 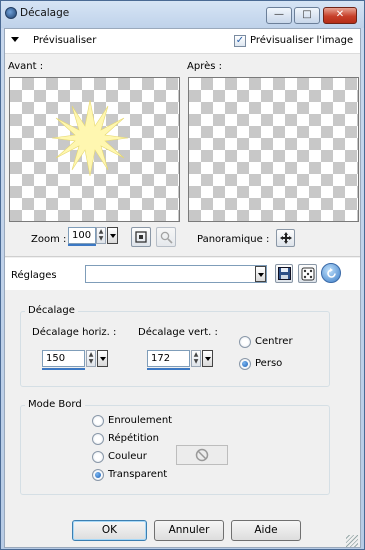 I want to click on cancel-button: Annuler, so click(x=189, y=530).